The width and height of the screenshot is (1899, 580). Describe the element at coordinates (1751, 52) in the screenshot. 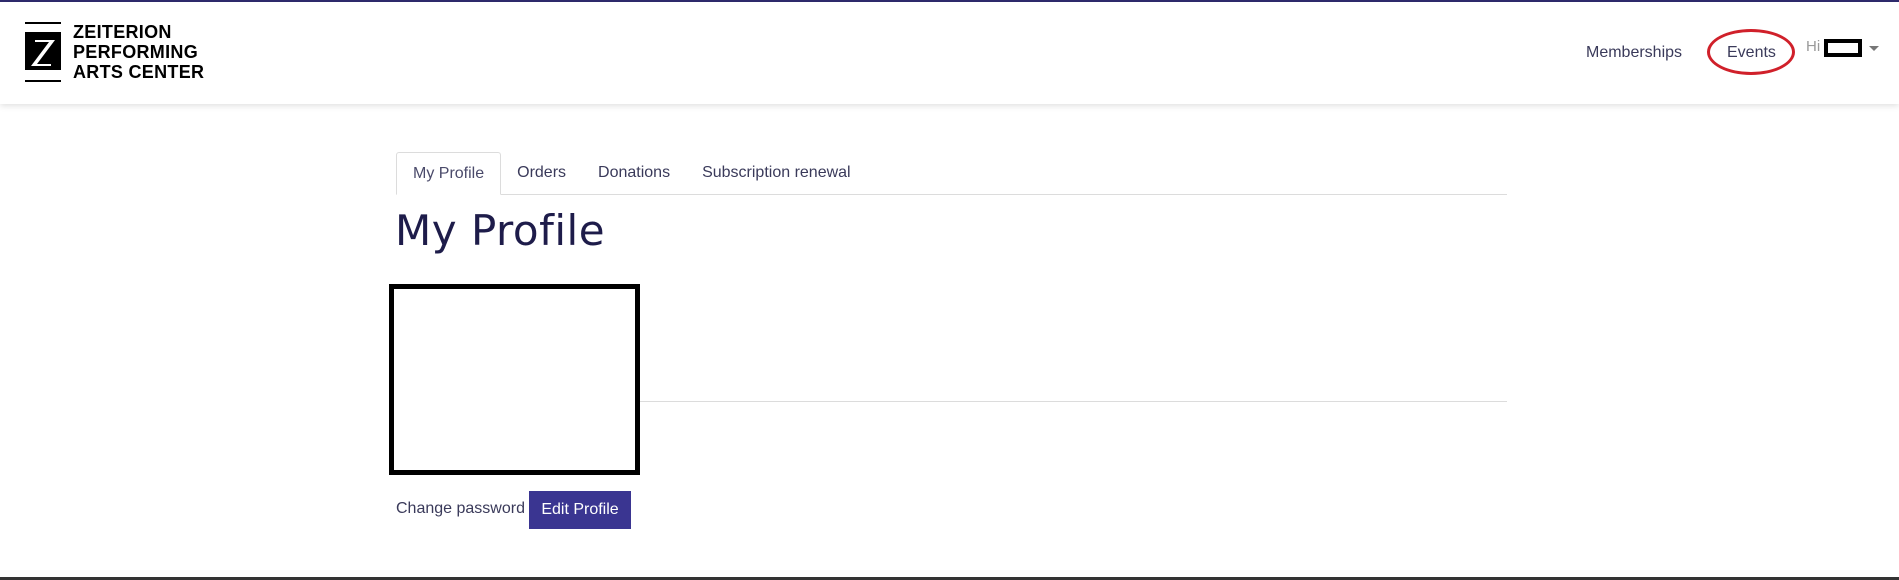

I see `events-highlight-circle` at that location.